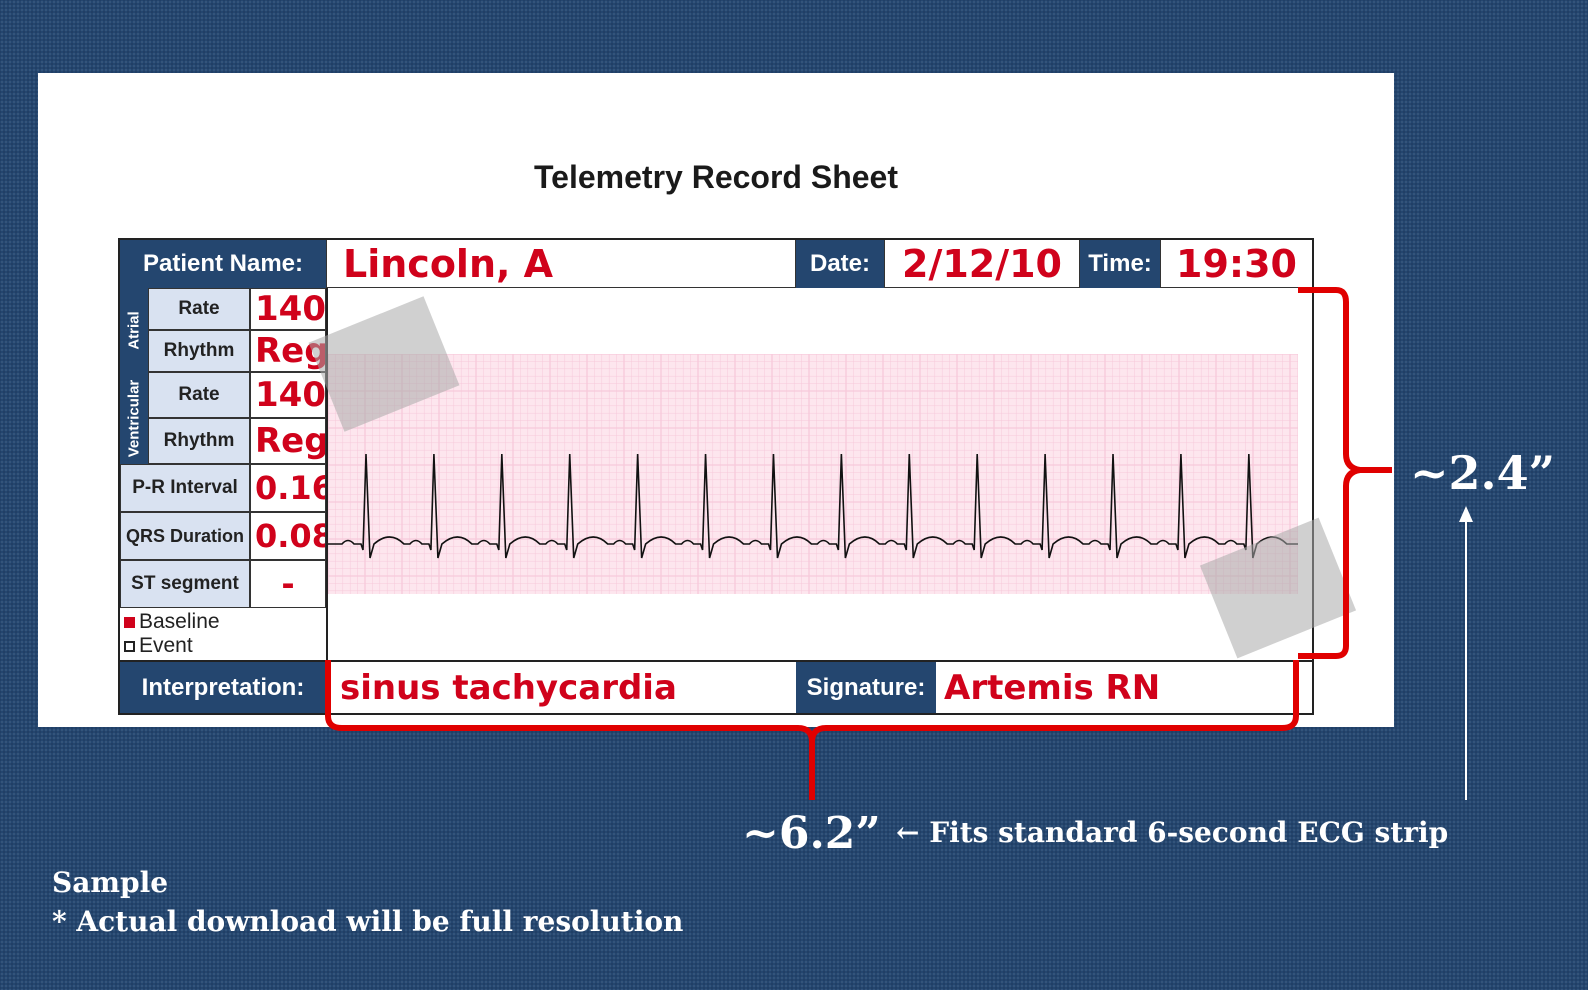 Image resolution: width=1588 pixels, height=990 pixels. Describe the element at coordinates (185, 488) in the screenshot. I see `pr-interval-label: P-R Interval` at that location.